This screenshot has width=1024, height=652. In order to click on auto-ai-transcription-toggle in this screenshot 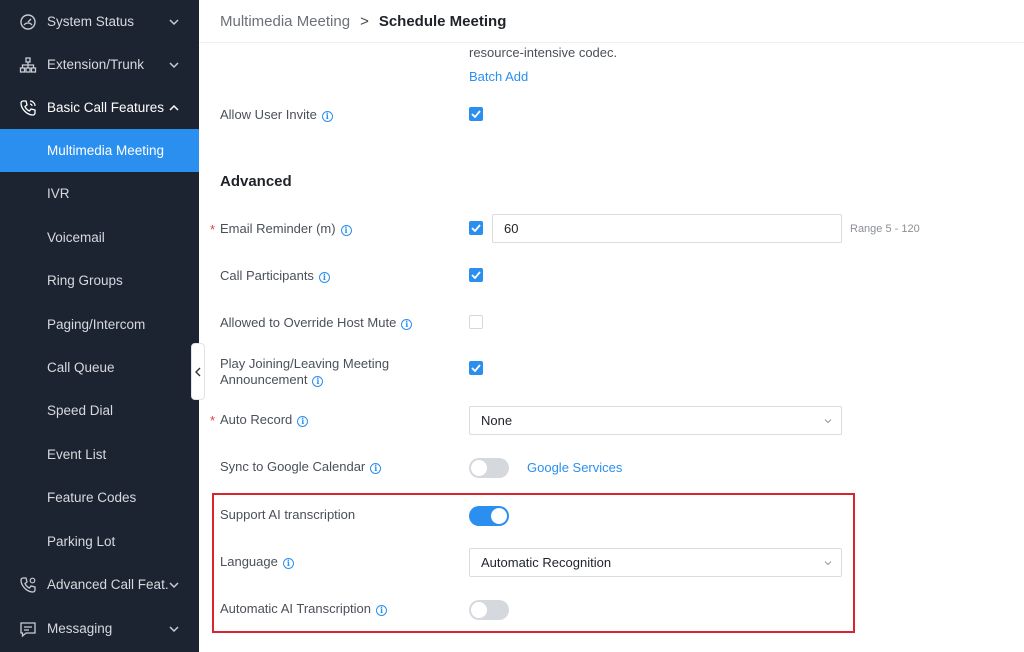, I will do `click(489, 610)`.